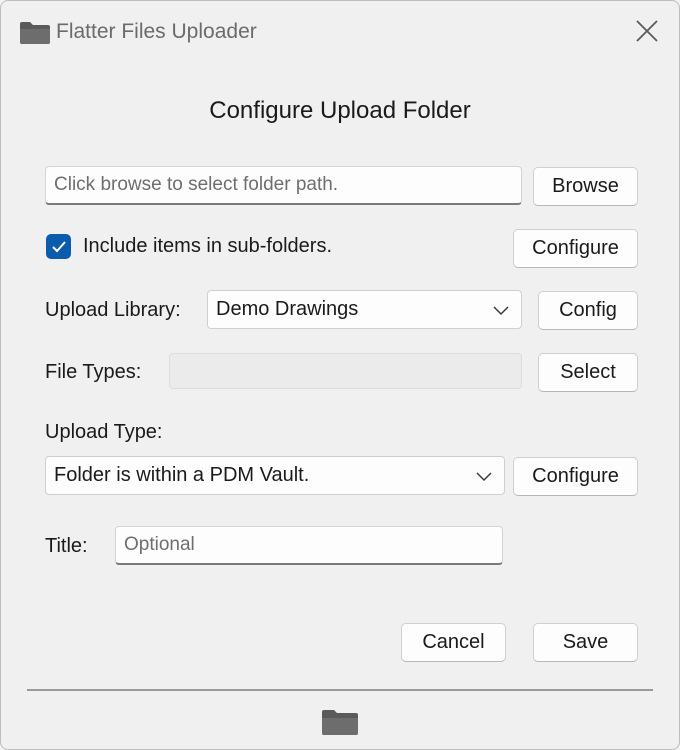 This screenshot has height=750, width=680. Describe the element at coordinates (208, 246) in the screenshot. I see `include-subfolders-label: Include items in sub-folders.` at that location.